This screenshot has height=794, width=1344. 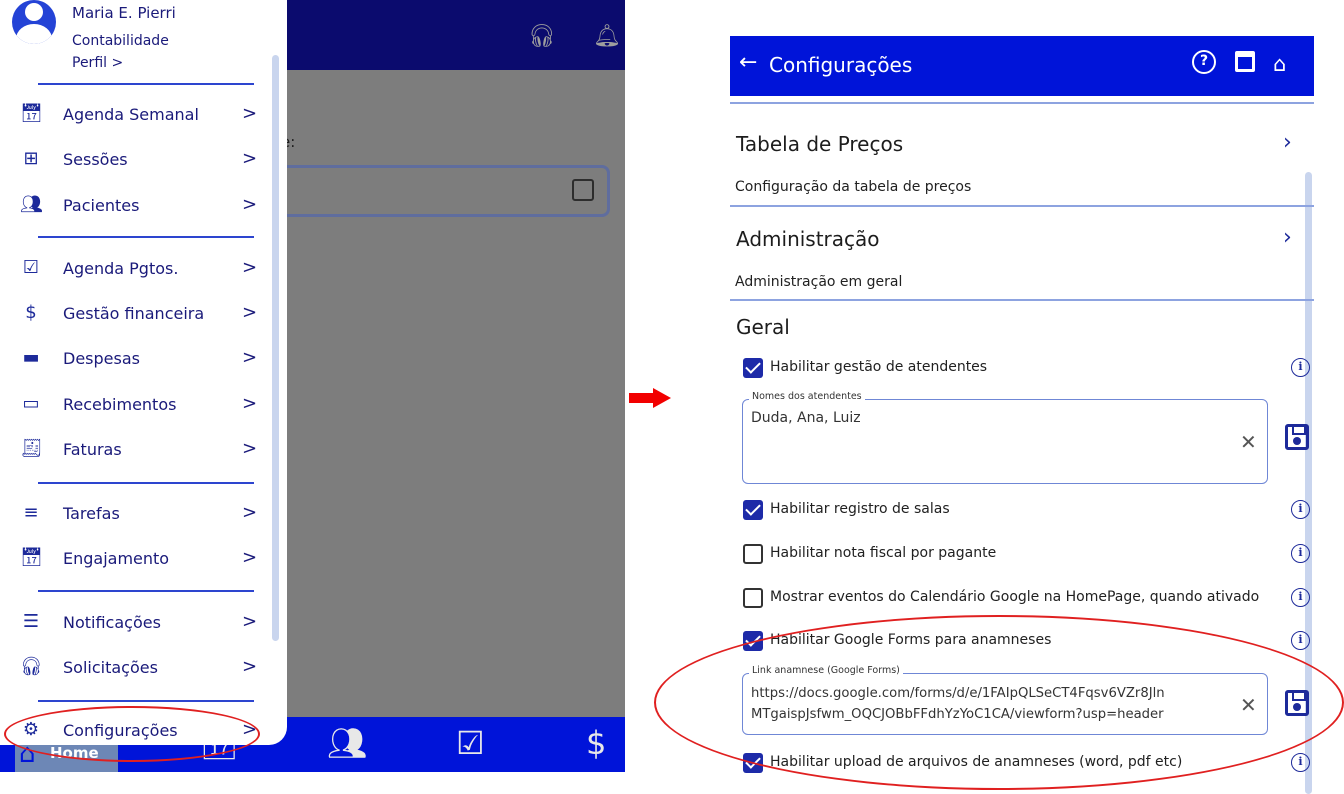 I want to click on user-name: Maria E. Pierri, so click(x=124, y=13).